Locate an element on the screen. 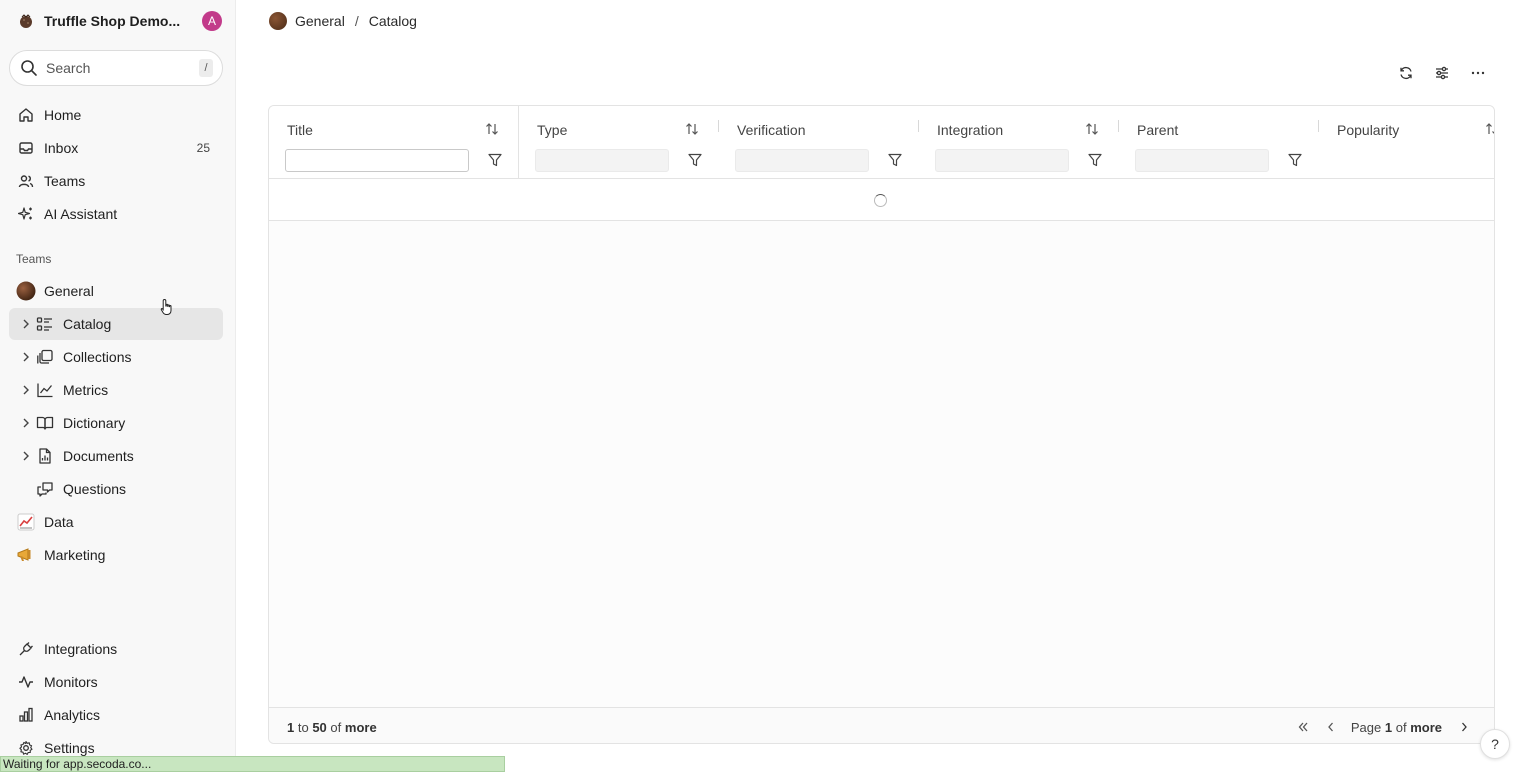  column-type: Type is located at coordinates (619, 142).